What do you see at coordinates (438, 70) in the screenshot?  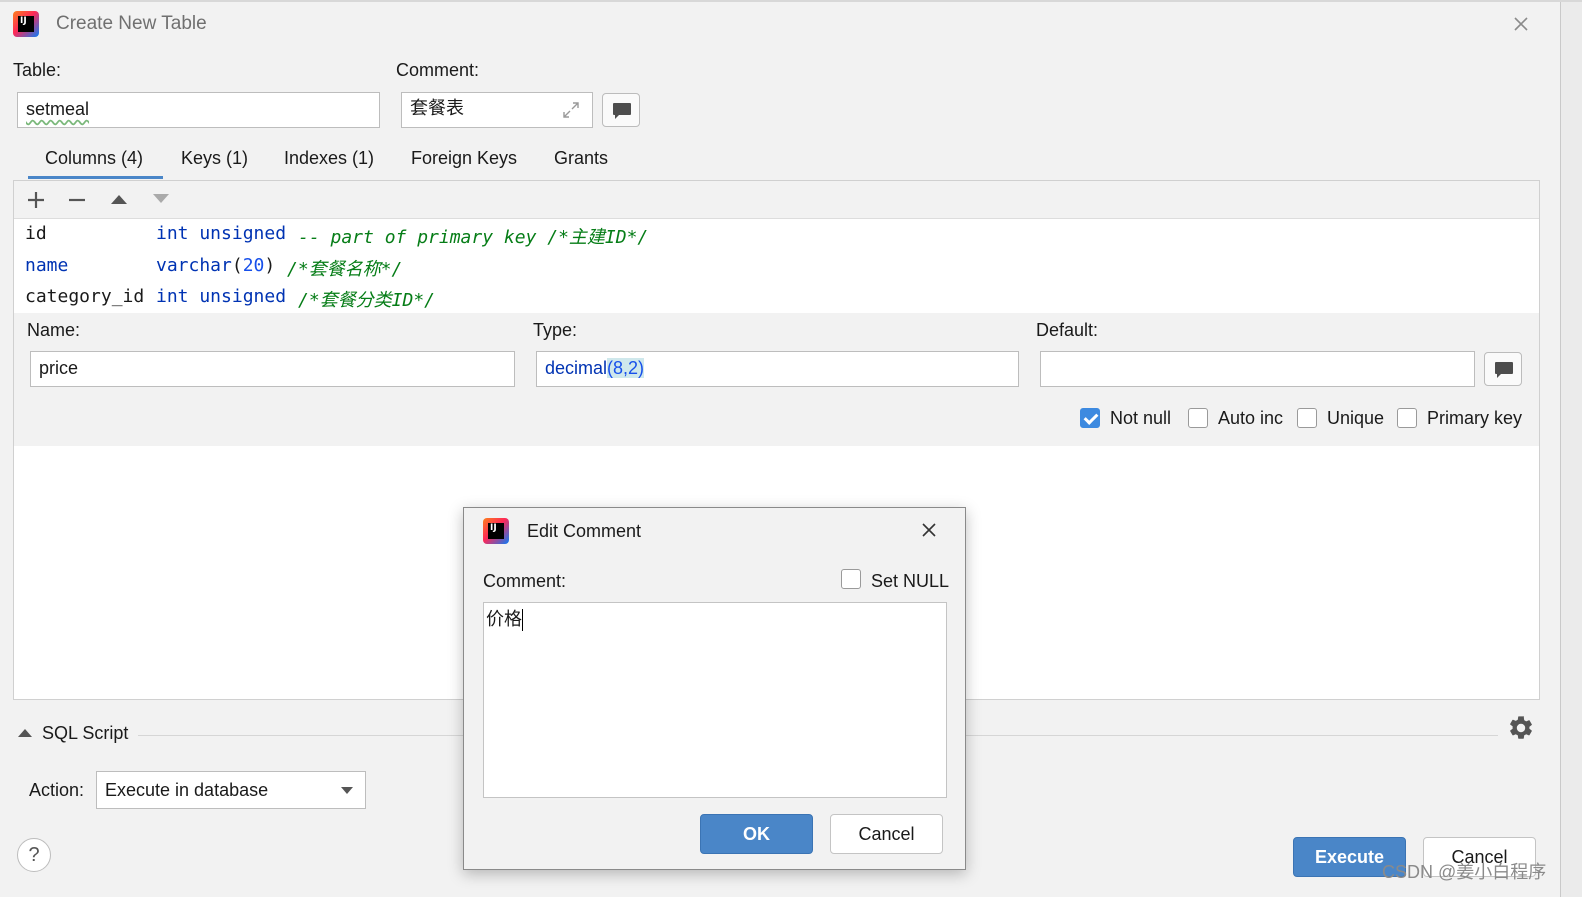 I see `comment-label: Comment:` at bounding box center [438, 70].